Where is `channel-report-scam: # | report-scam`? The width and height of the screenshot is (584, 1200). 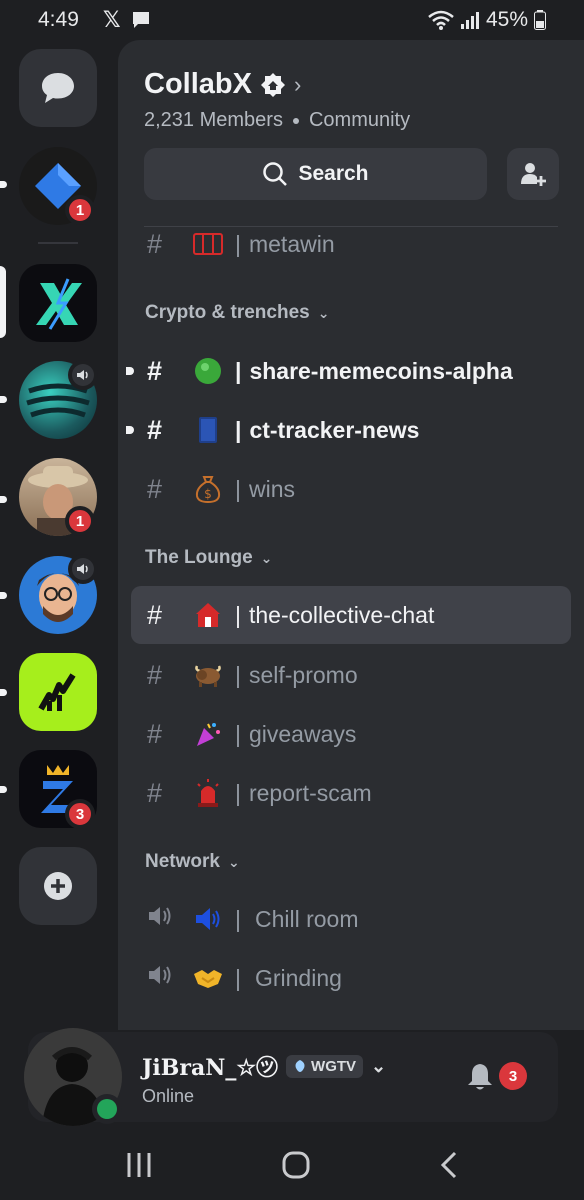
channel-report-scam: # | report-scam is located at coordinates (351, 793).